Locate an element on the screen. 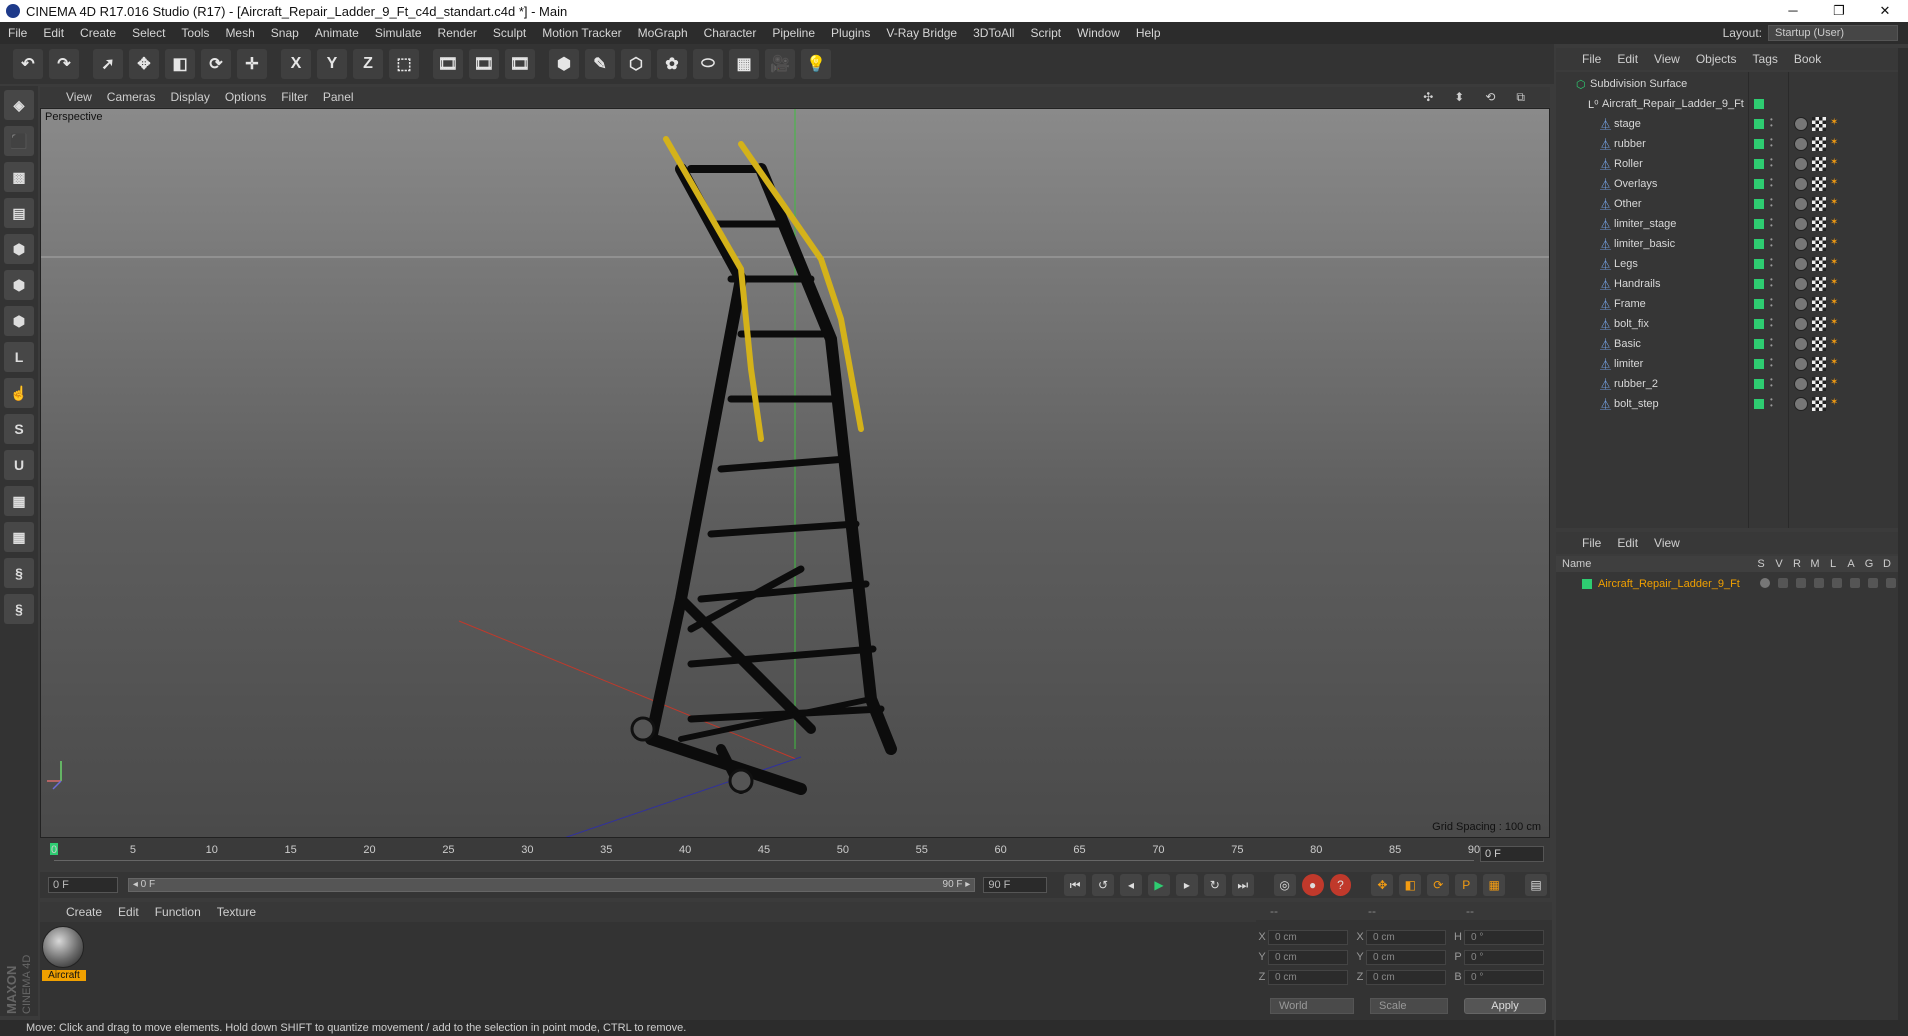 This screenshot has width=1908, height=1036. make-editable-button: ◈ is located at coordinates (19, 105).